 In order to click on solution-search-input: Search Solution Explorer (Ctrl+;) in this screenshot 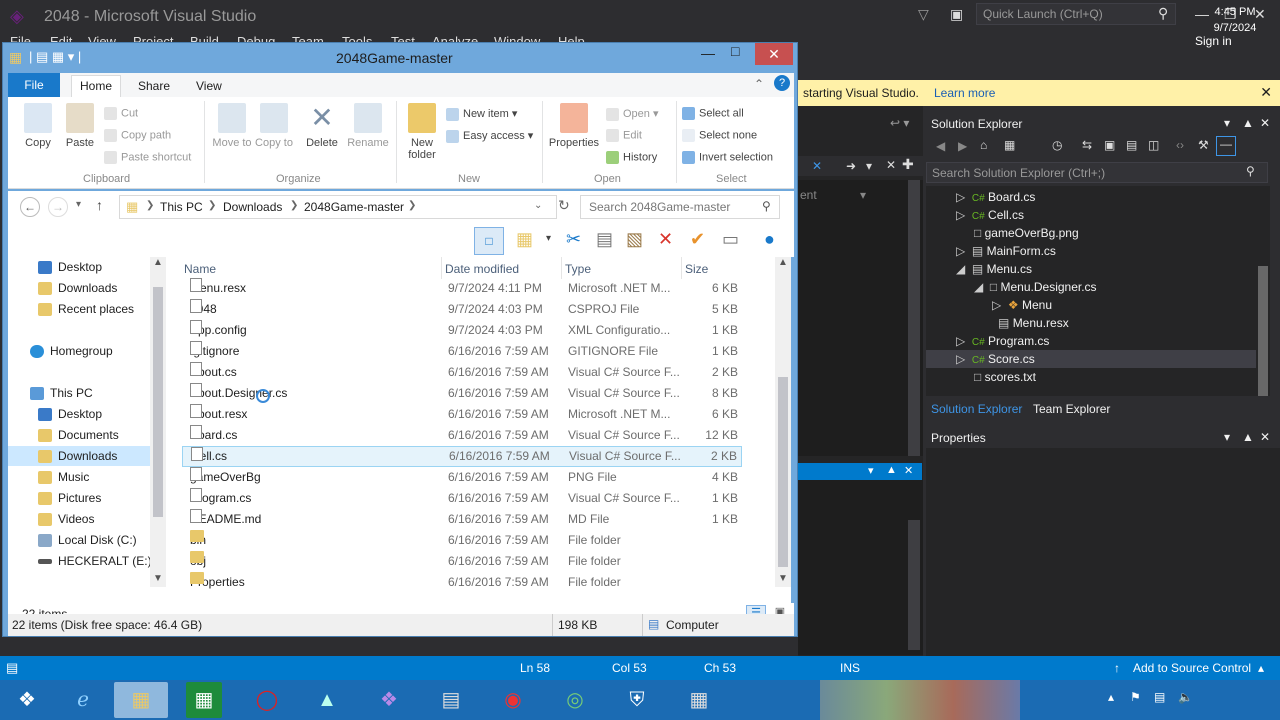, I will do `click(1097, 172)`.